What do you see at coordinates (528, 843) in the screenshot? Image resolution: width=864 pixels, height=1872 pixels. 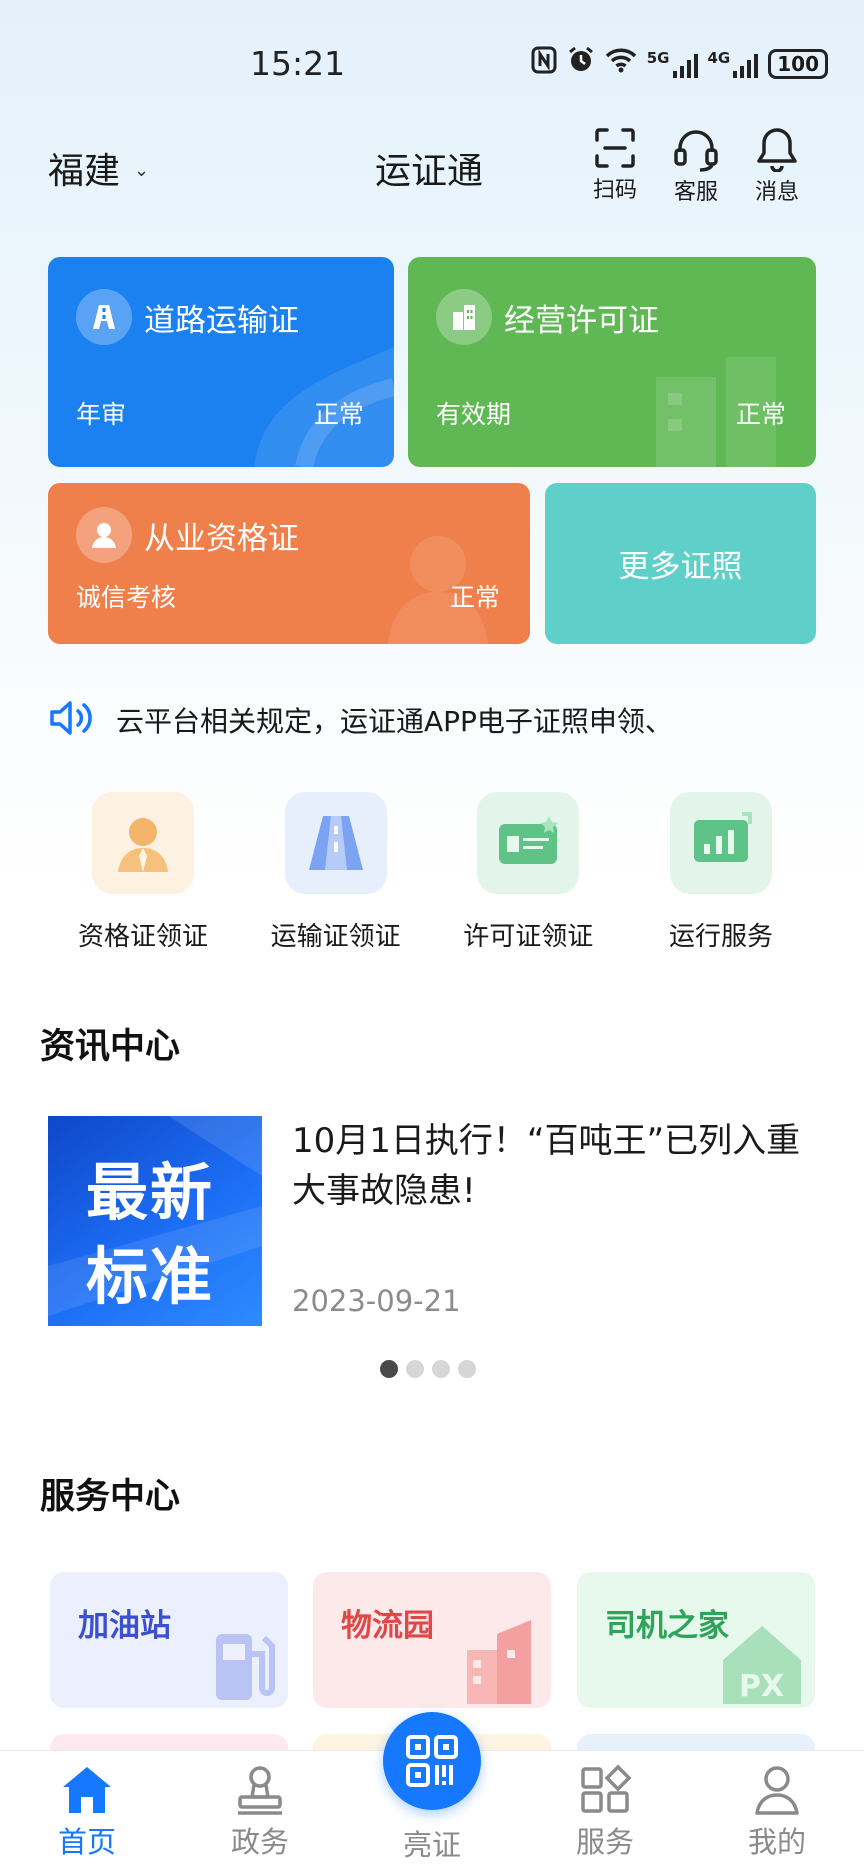 I see `license-card-icon` at bounding box center [528, 843].